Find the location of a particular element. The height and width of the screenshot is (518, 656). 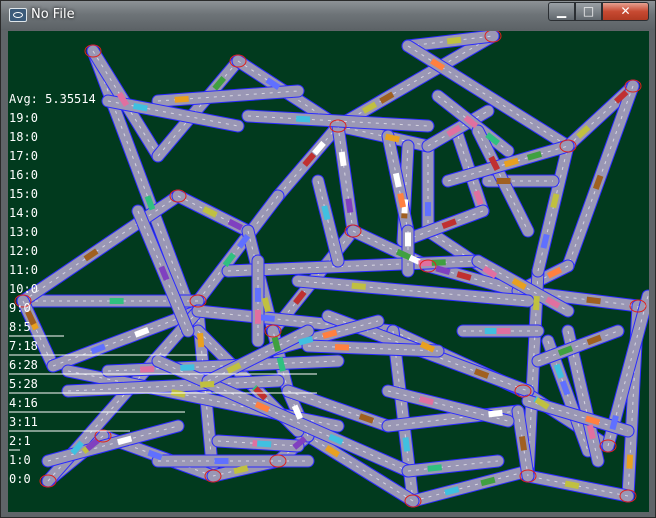

histogram-row-label: 7: is located at coordinates (16, 346).